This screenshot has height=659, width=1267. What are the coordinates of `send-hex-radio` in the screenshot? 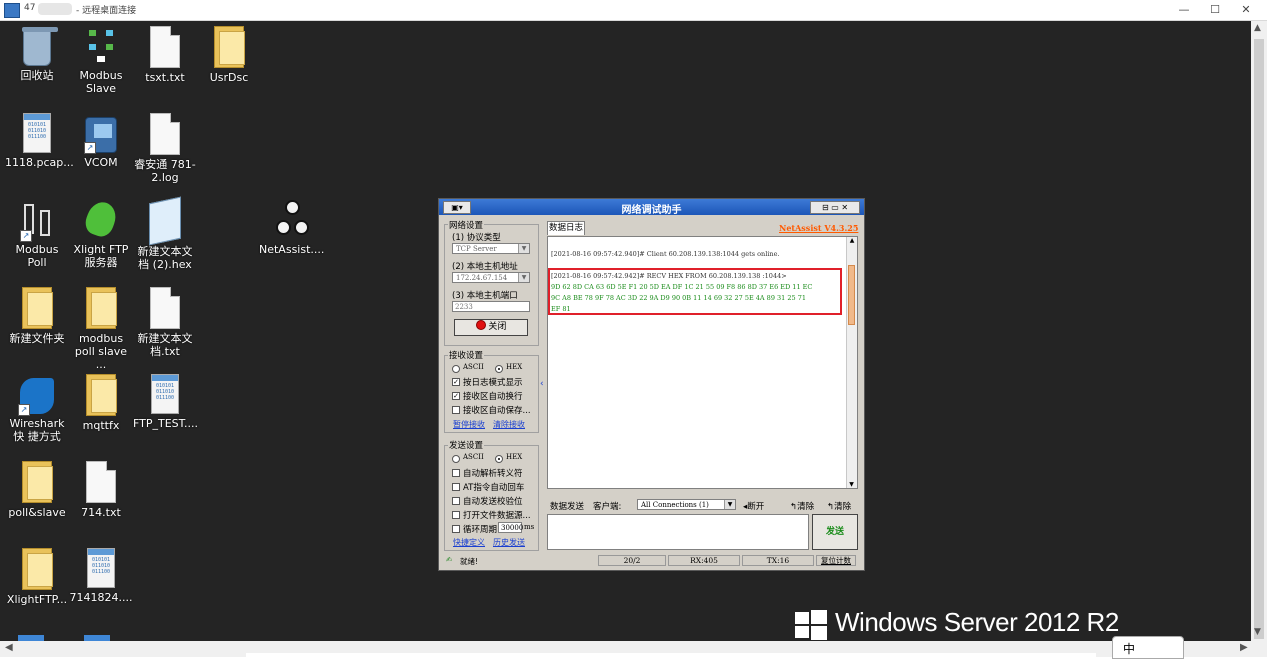 It's located at (499, 459).